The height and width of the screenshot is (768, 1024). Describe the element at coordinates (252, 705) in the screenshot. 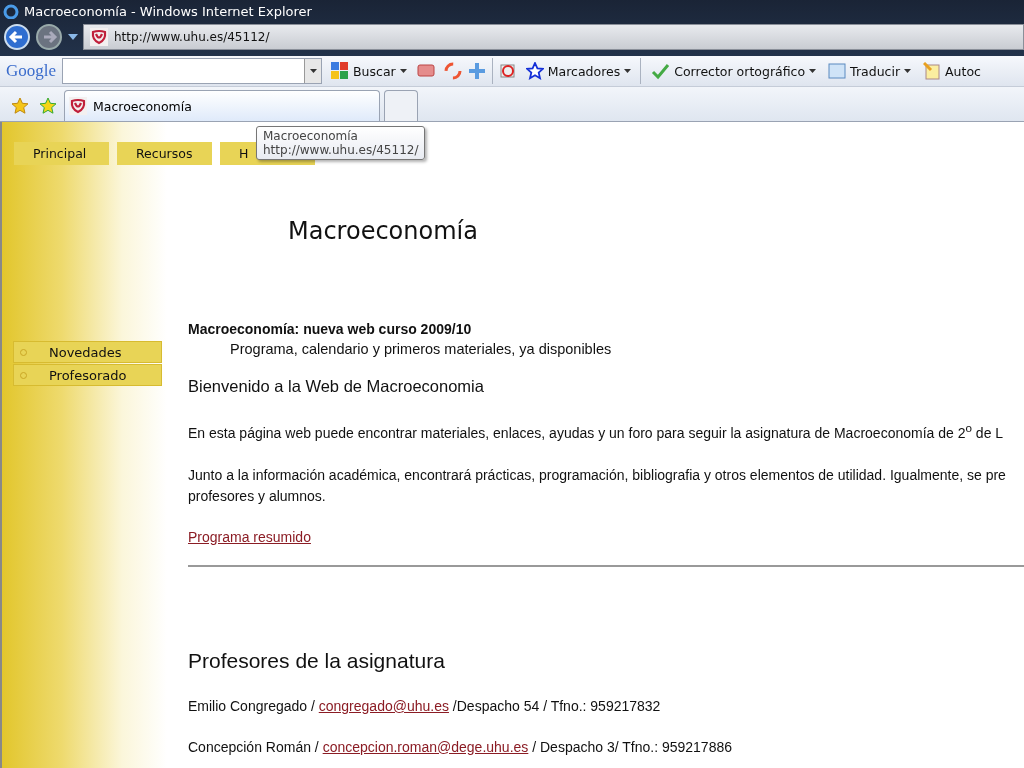

I see `professor-name: Emilio Congregado /` at that location.